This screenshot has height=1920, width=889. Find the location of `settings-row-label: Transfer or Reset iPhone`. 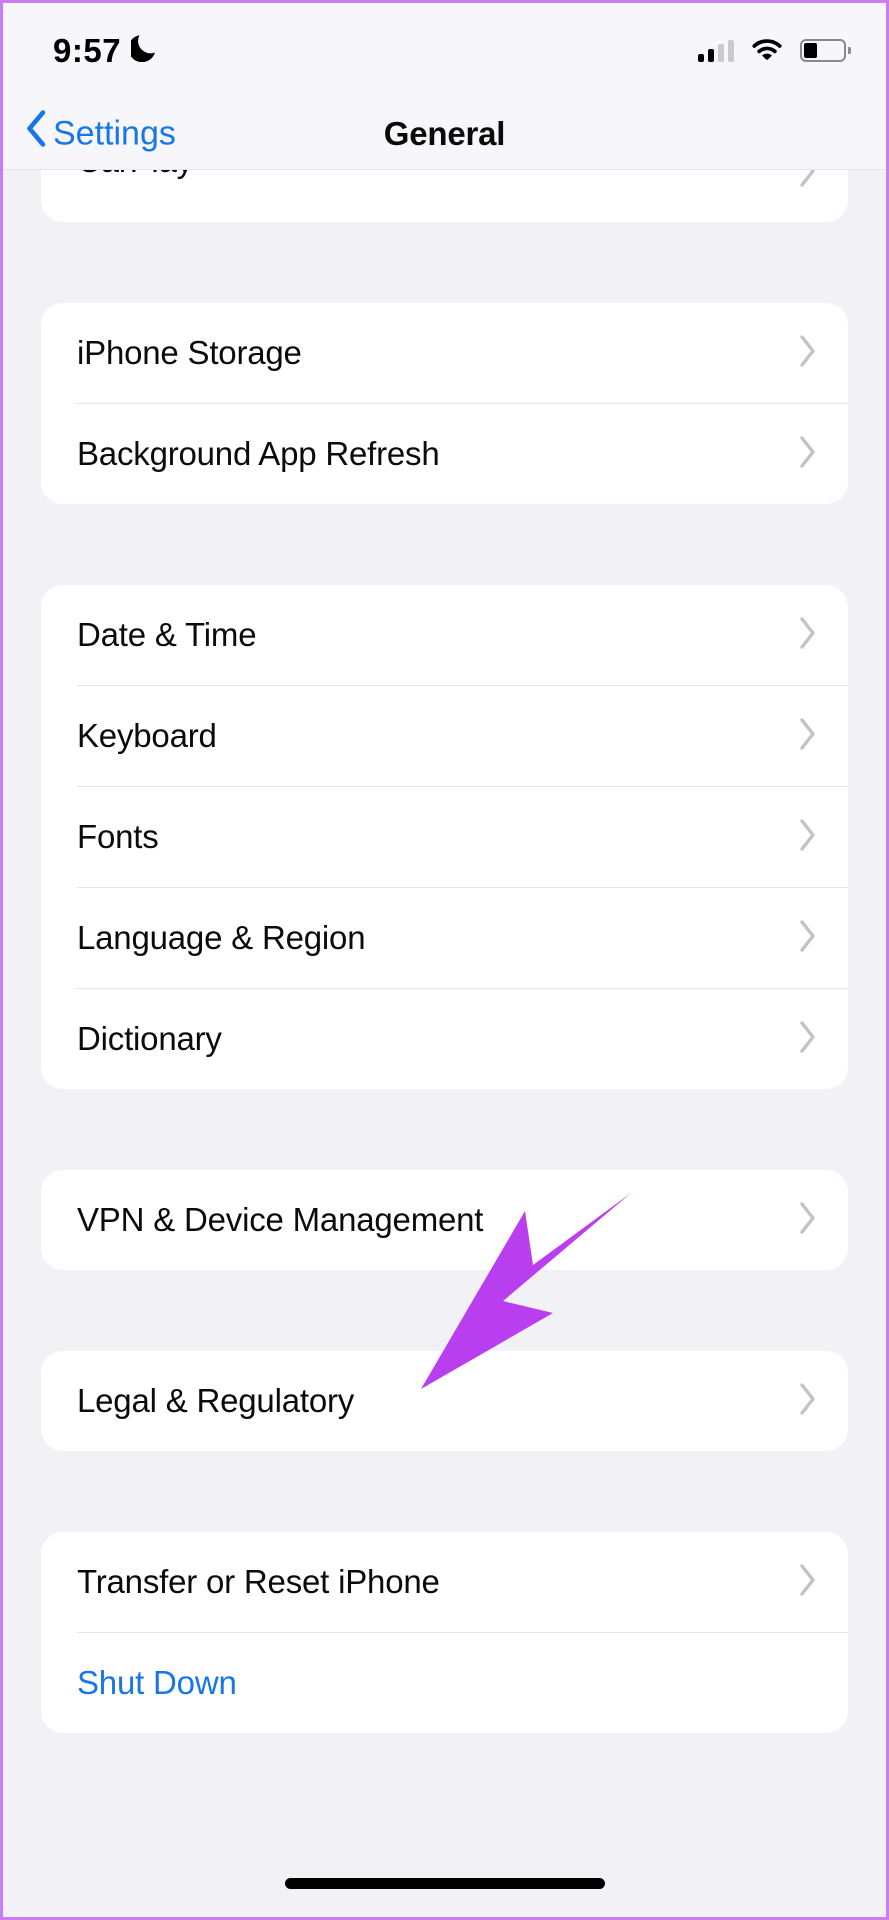

settings-row-label: Transfer or Reset iPhone is located at coordinates (258, 1581).